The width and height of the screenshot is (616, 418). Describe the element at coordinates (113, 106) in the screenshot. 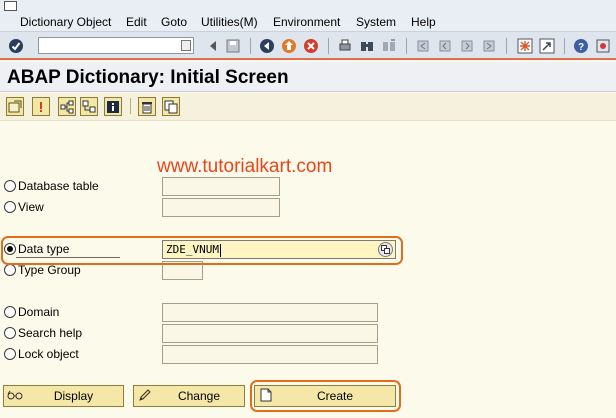

I see `information-icon` at that location.